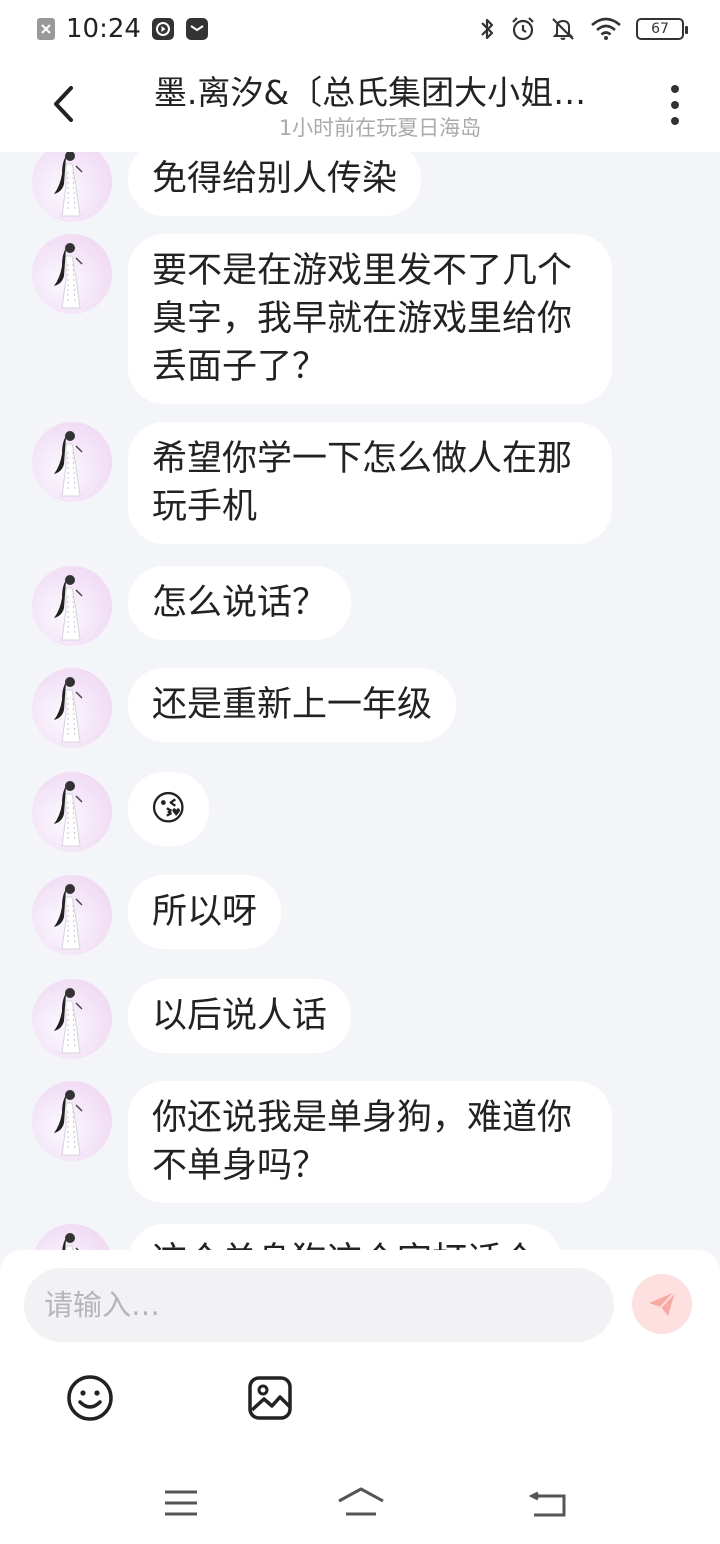 This screenshot has height=1544, width=720. I want to click on menu-nav-button, so click(181, 1503).